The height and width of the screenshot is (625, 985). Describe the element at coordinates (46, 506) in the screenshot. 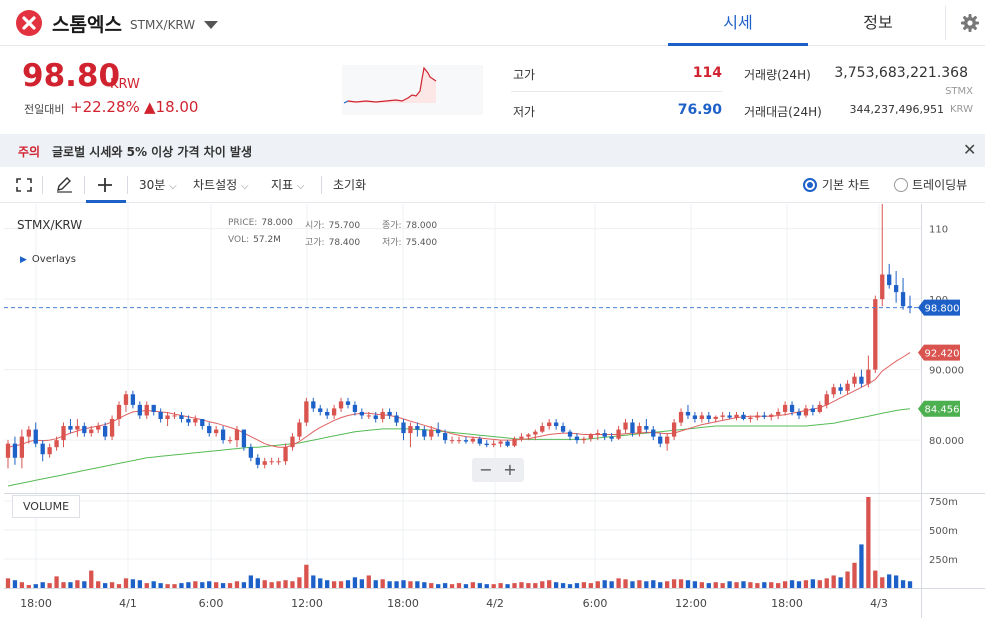

I see `volume-pane-label: VOLUME` at that location.